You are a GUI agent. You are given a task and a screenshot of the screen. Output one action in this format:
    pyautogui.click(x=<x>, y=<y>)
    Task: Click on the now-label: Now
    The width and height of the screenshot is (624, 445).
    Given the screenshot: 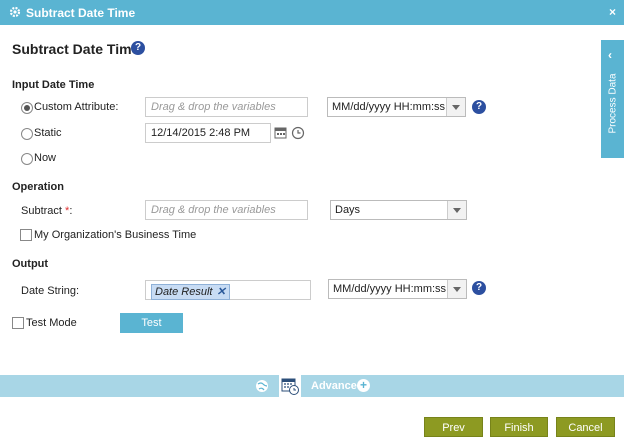 What is the action you would take?
    pyautogui.click(x=45, y=158)
    